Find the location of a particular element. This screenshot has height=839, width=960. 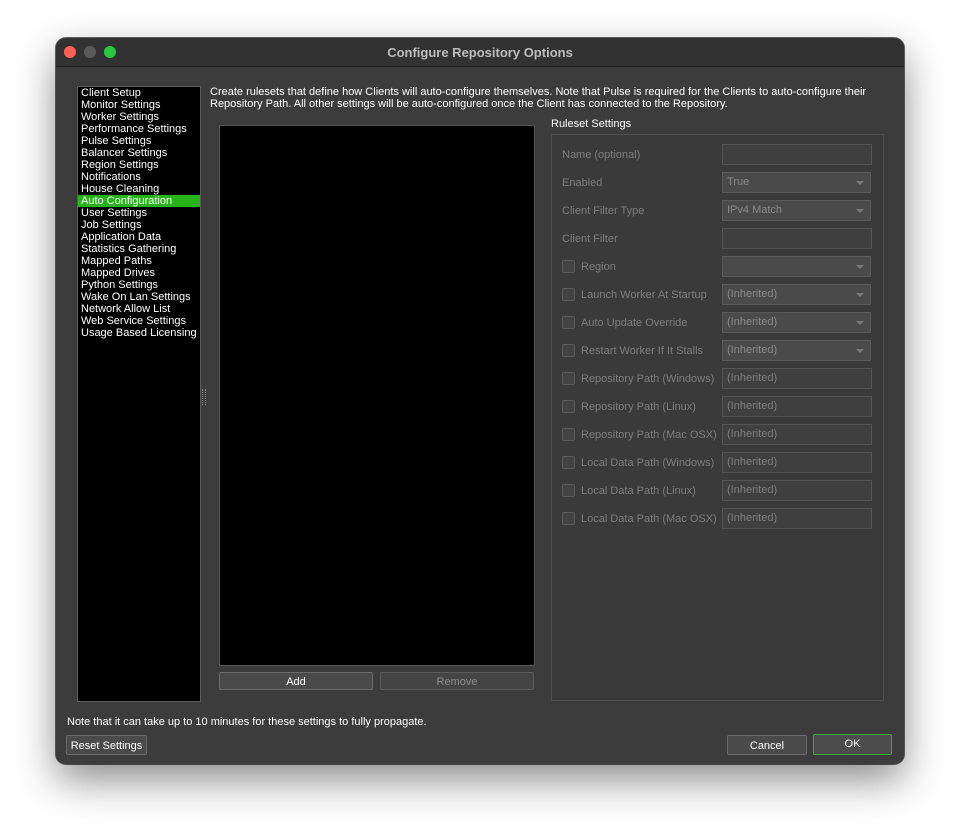

auto-update-override-value: (Inherited) is located at coordinates (752, 322).